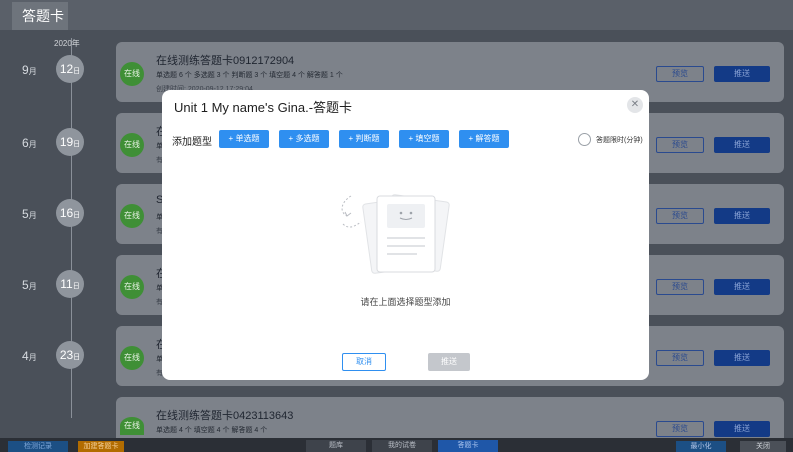  I want to click on day-badge: 11日, so click(70, 284).